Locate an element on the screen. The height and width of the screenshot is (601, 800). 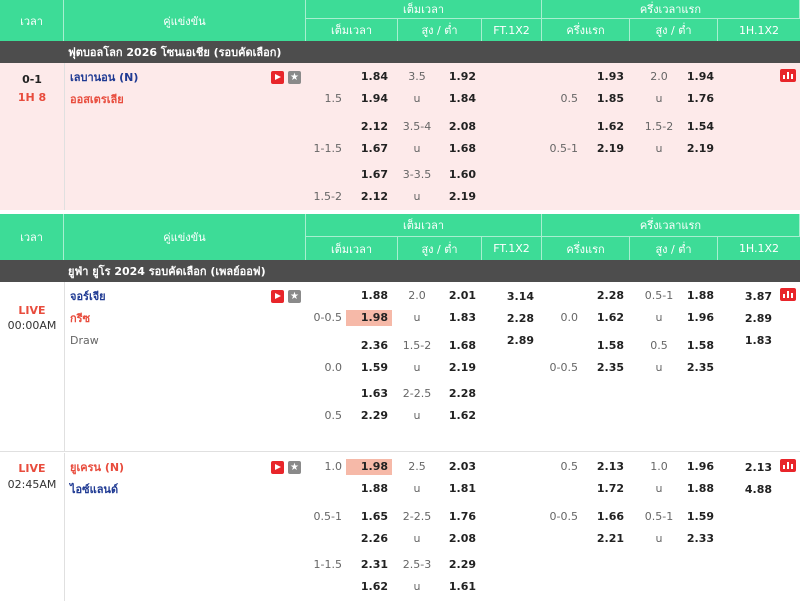
ft-handicap-odds: 1.65 is located at coordinates (367, 517).